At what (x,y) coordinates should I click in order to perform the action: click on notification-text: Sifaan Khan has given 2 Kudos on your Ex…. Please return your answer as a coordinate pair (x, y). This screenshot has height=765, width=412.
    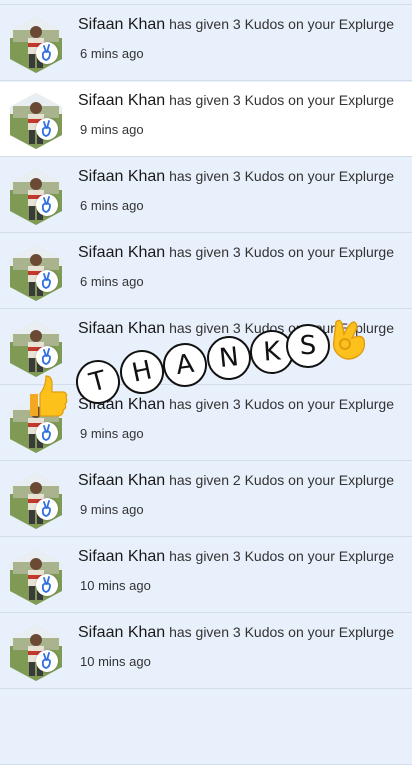
    Looking at the image, I should click on (243, 481).